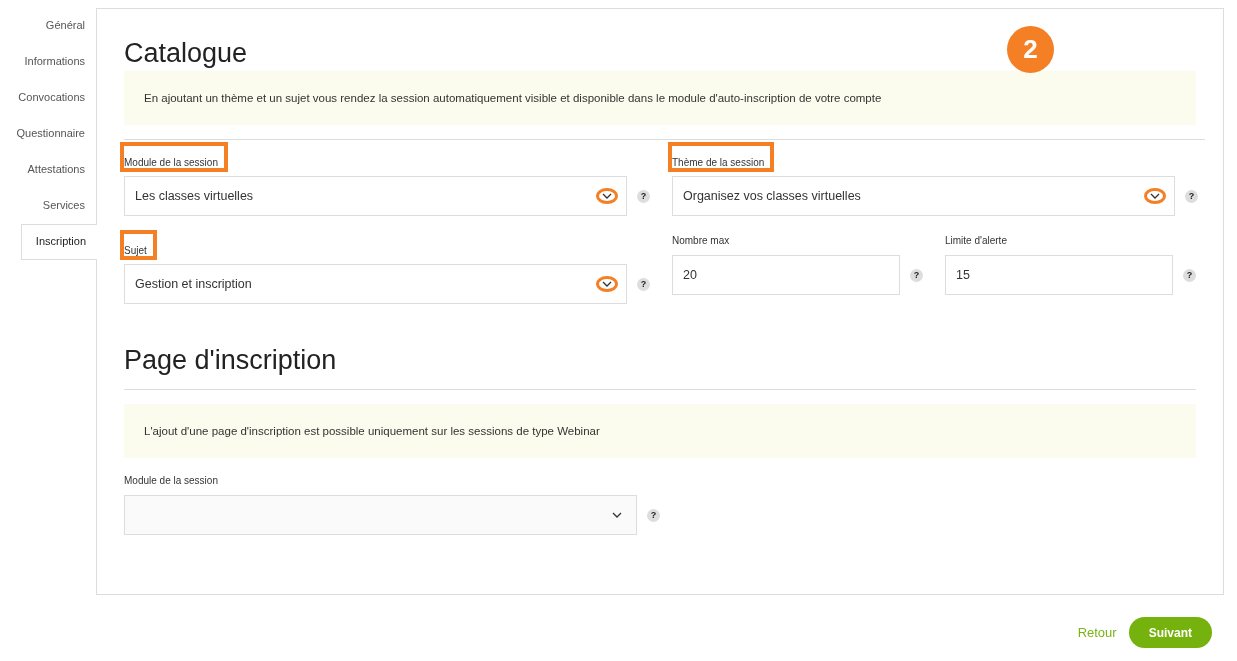 This screenshot has width=1237, height=661. I want to click on field-label: Limite d'alerte, so click(976, 241).